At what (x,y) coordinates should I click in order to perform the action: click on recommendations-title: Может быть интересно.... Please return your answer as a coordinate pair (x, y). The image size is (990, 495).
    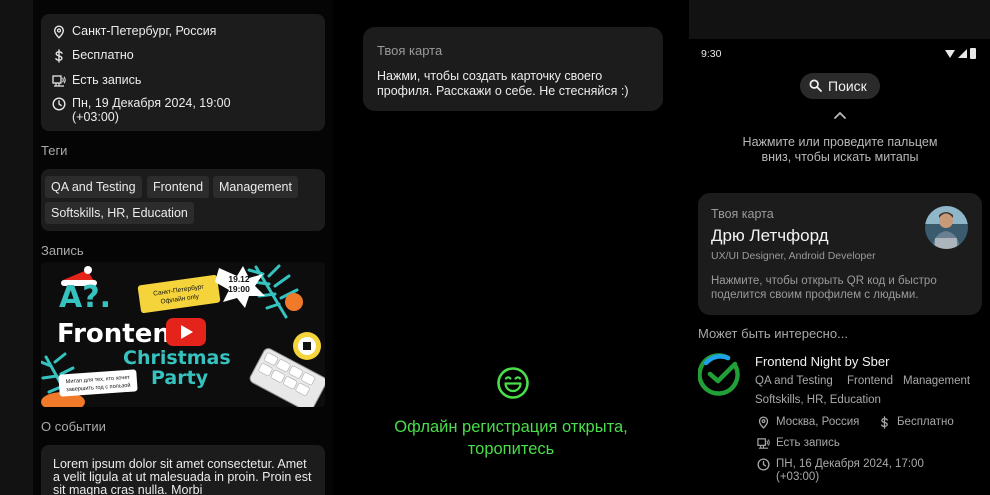
    Looking at the image, I should click on (773, 333).